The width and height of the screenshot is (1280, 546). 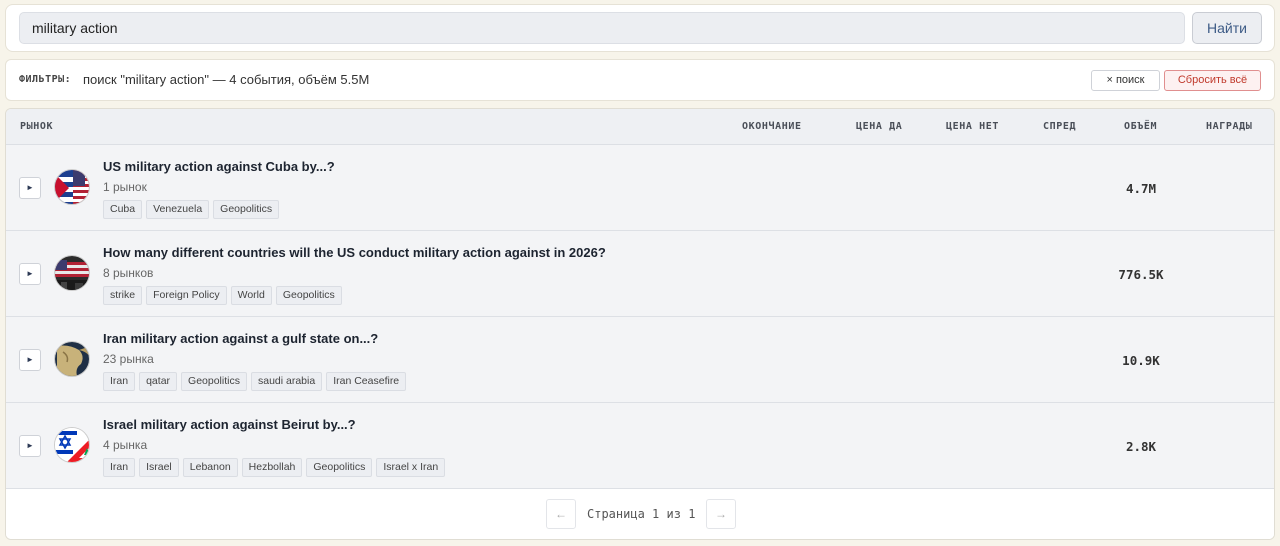 What do you see at coordinates (1141, 274) in the screenshot?
I see `volume-value: 776.5K` at bounding box center [1141, 274].